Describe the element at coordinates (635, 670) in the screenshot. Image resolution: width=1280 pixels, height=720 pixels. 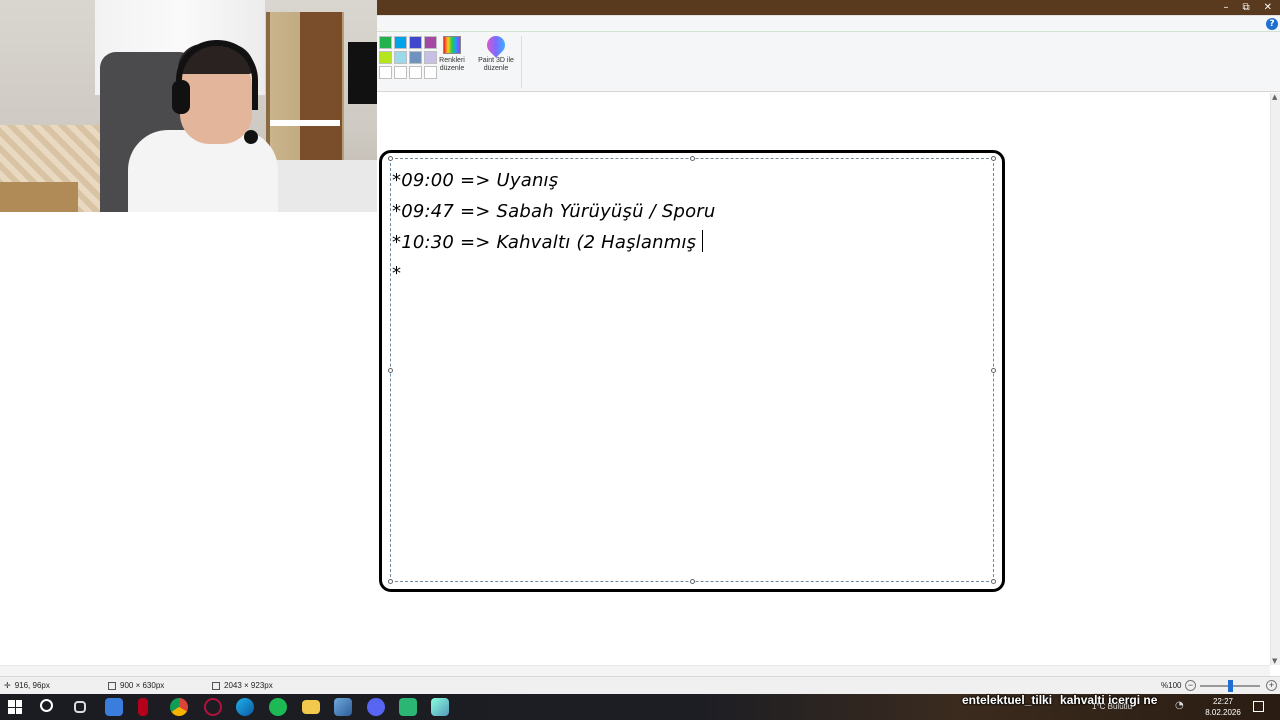
I see `horizontal-scrollbar` at that location.